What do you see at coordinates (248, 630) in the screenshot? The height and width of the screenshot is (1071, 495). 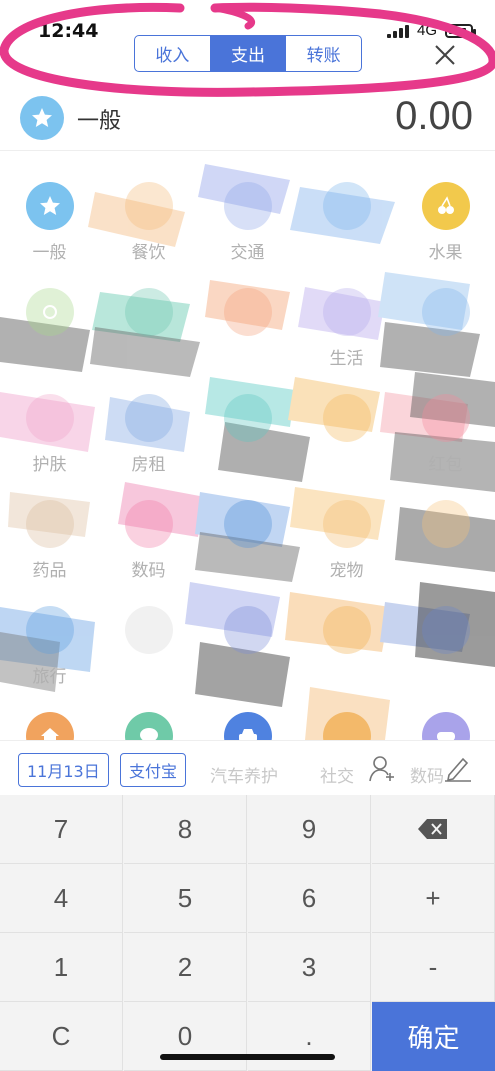 I see `dumbbell-icon` at bounding box center [248, 630].